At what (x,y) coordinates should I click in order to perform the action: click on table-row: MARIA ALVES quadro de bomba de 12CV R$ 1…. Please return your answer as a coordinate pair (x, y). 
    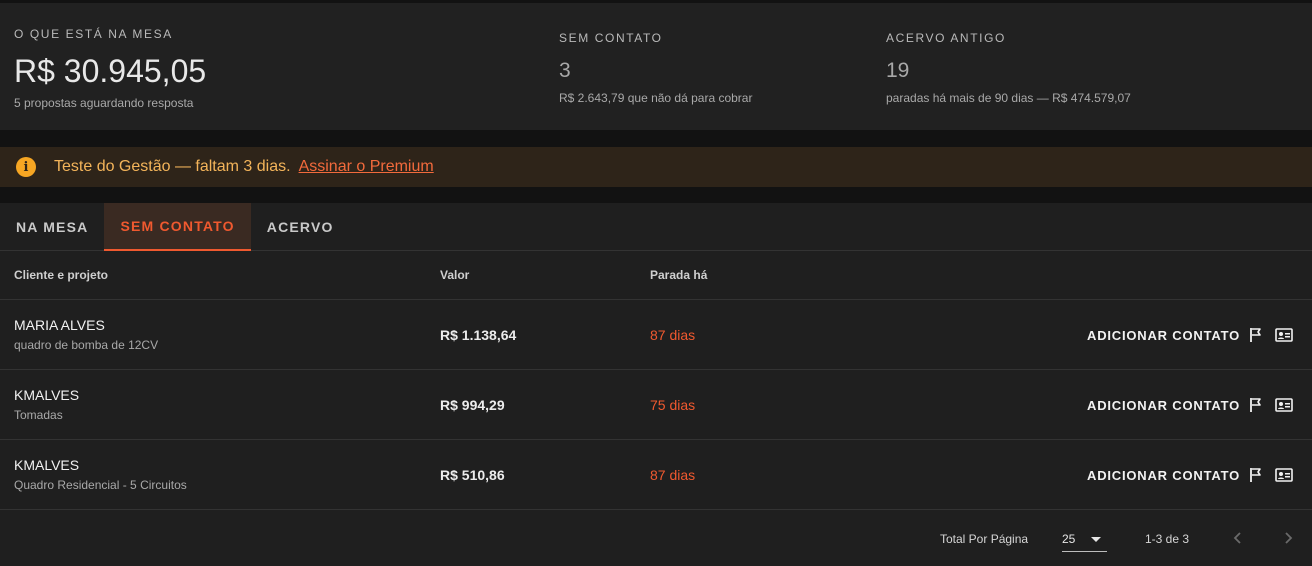
    Looking at the image, I should click on (656, 335).